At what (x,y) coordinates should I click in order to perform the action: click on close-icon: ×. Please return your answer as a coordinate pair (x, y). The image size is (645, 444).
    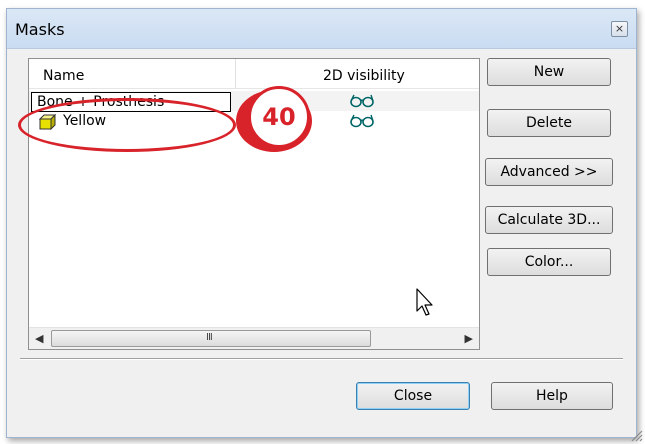
    Looking at the image, I should click on (619, 29).